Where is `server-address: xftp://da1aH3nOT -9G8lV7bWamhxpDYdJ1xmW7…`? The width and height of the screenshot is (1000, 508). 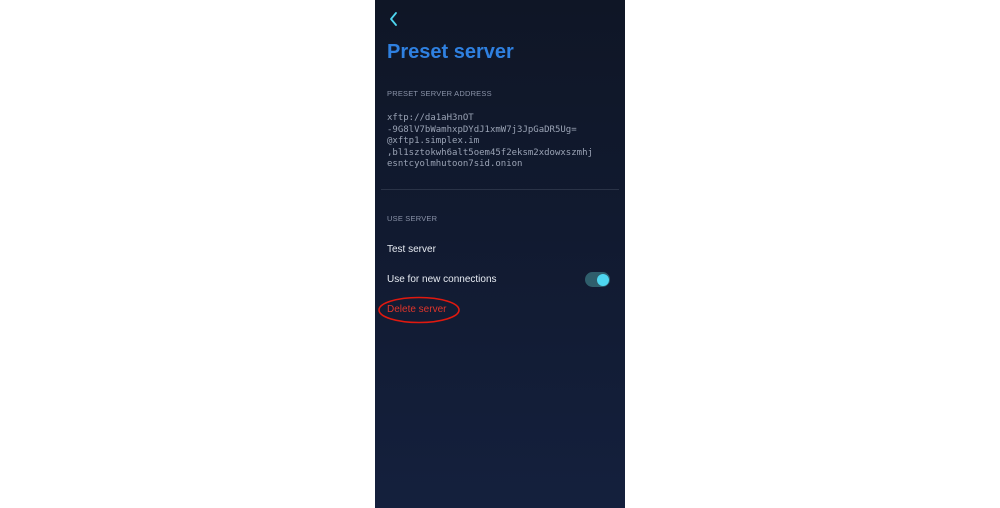
server-address: xftp://da1aH3nOT -9G8lV7bWamhxpDYdJ1xmW7… is located at coordinates (502, 142).